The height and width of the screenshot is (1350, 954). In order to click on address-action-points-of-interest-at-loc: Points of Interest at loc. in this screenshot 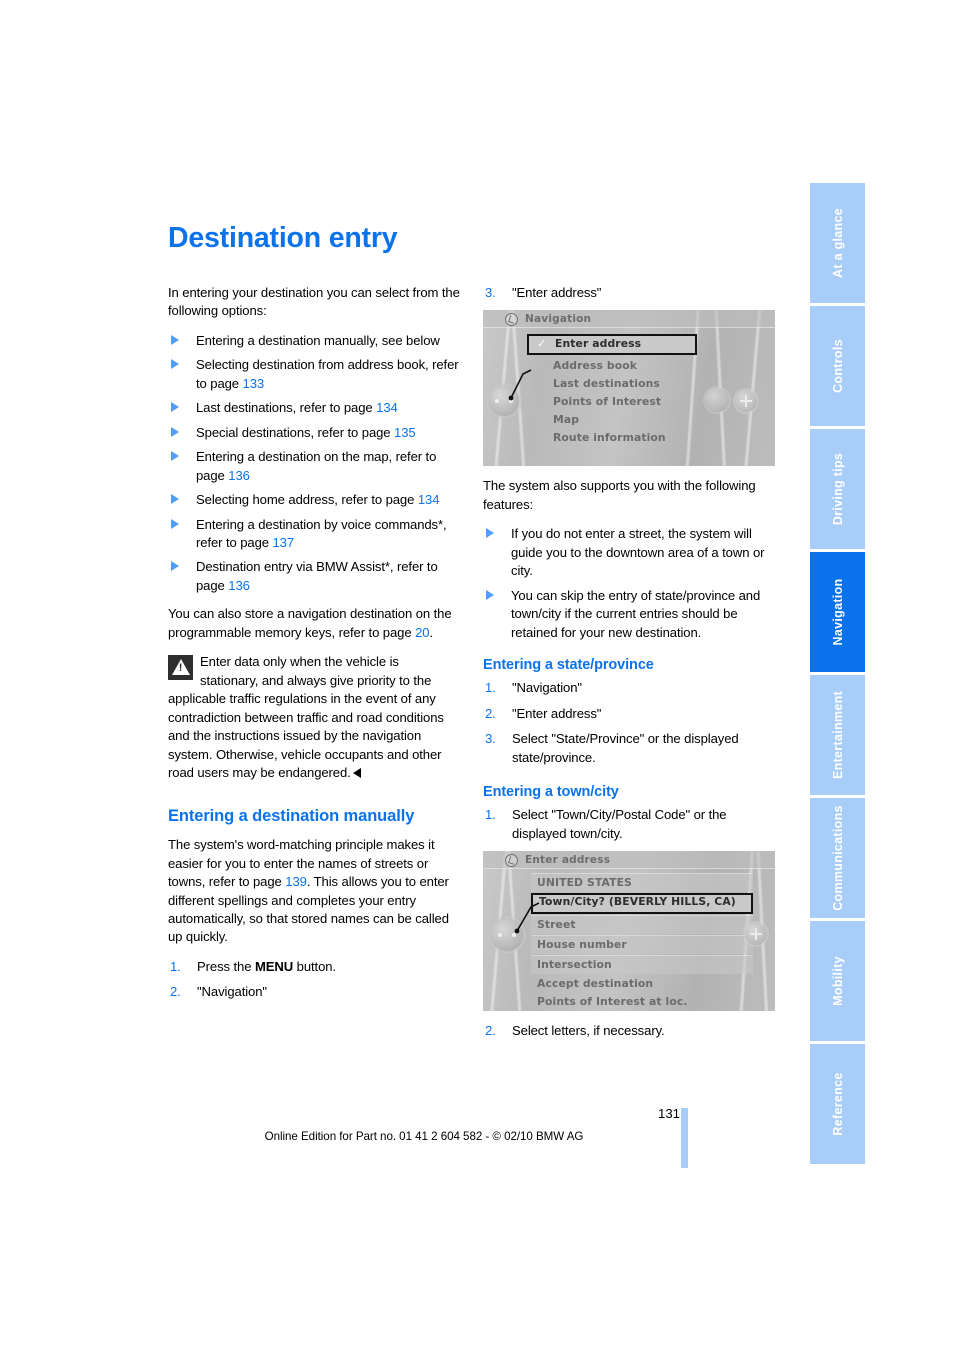, I will do `click(629, 1002)`.